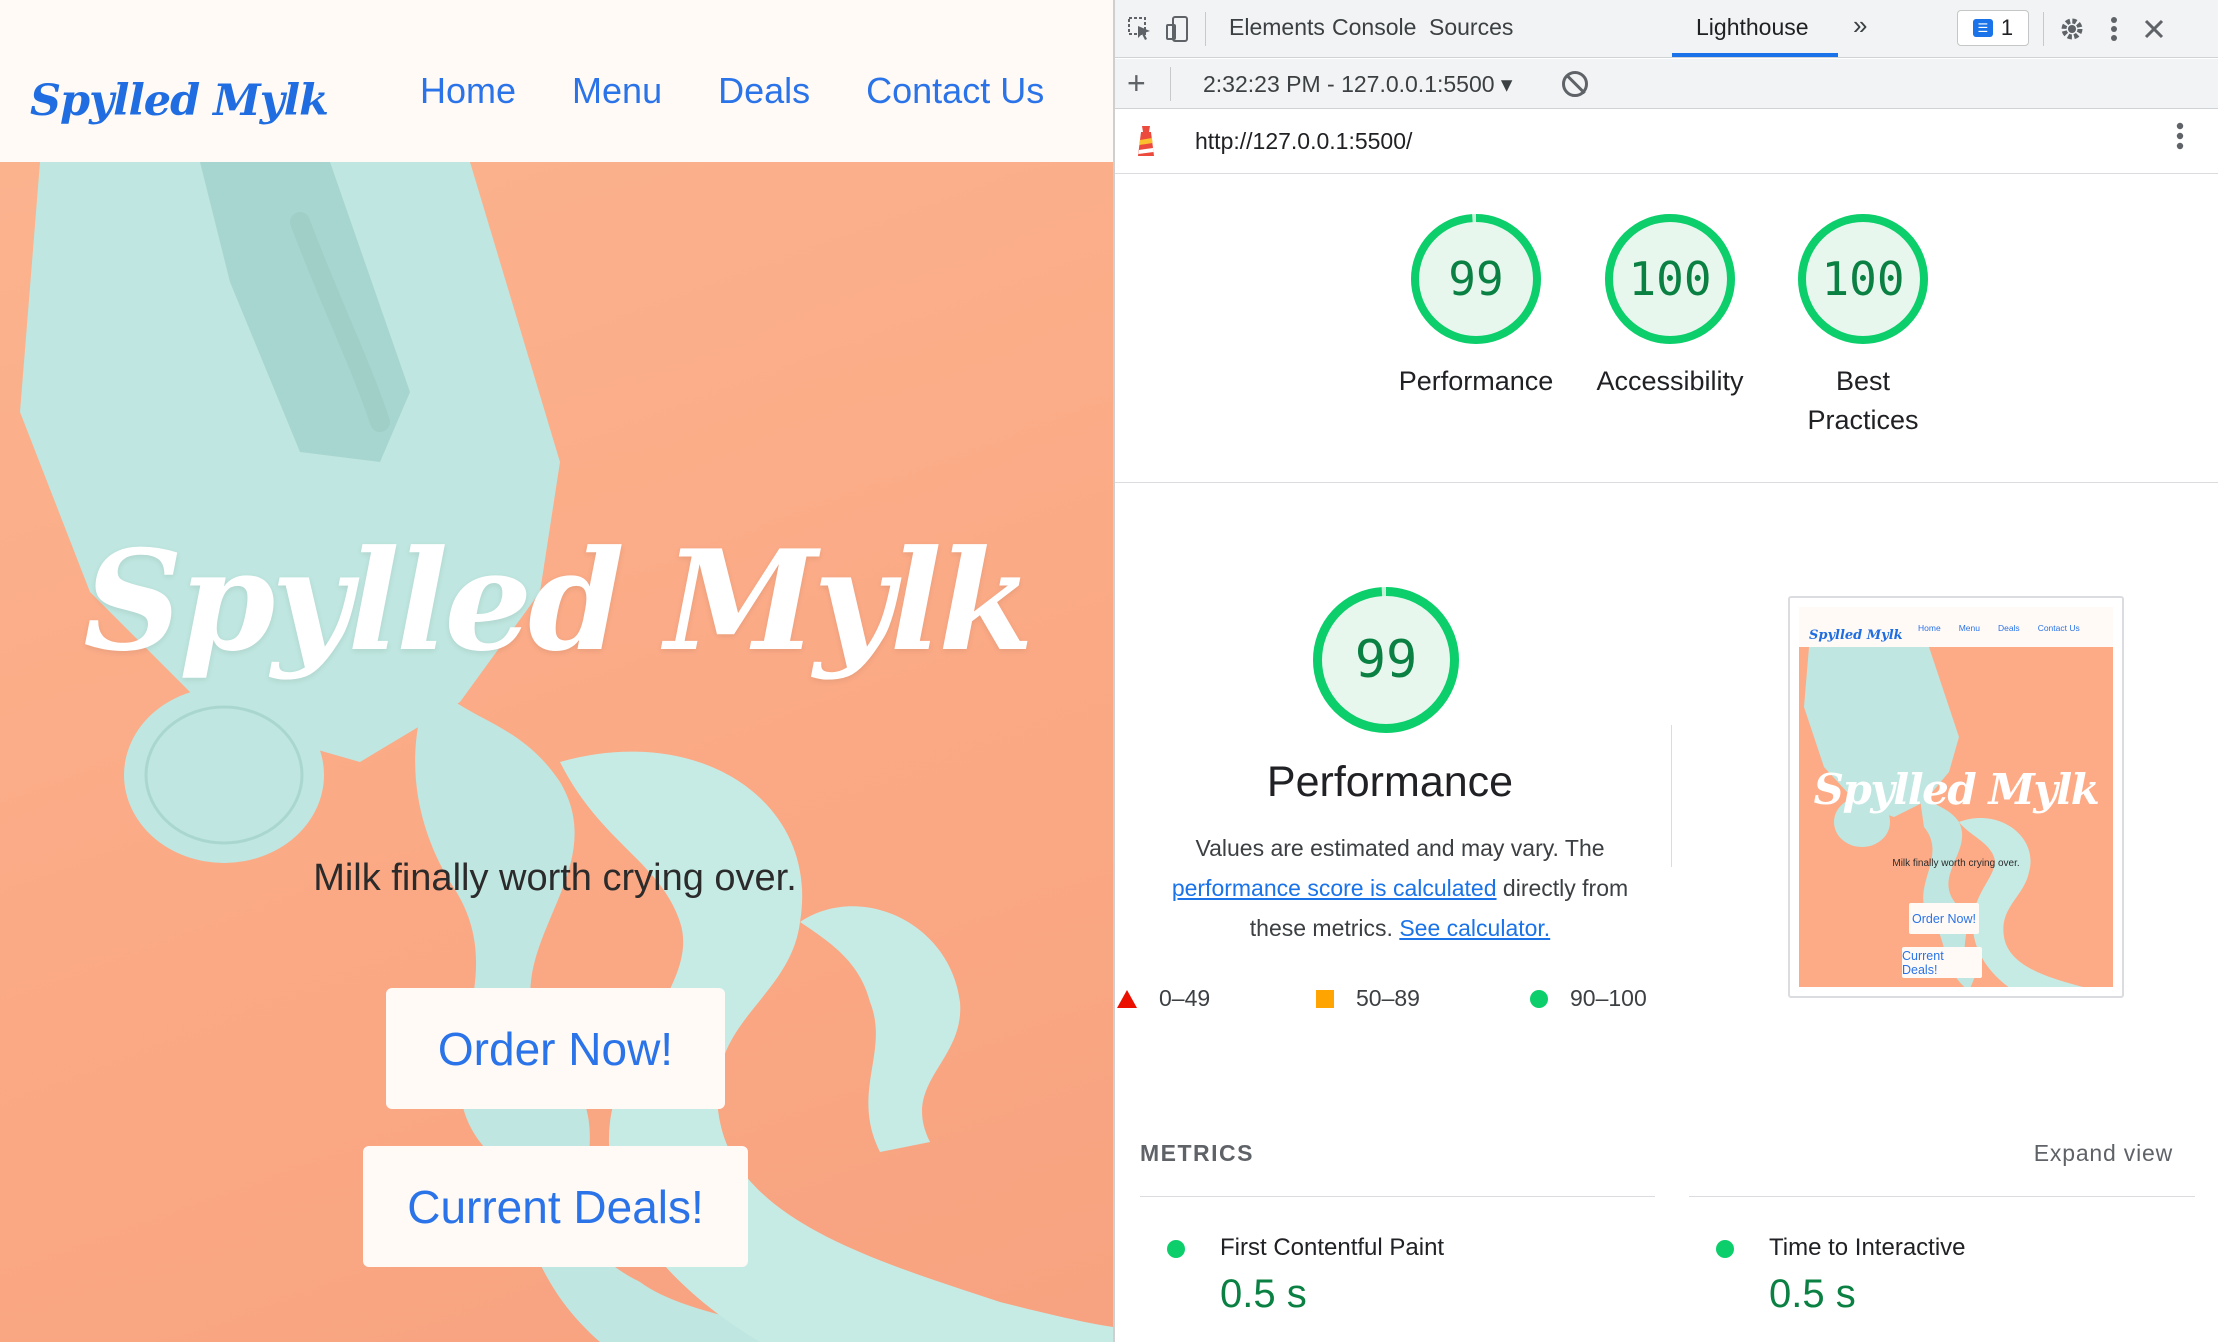 This screenshot has width=2218, height=1342. I want to click on legend-pass: 90–100, so click(1588, 998).